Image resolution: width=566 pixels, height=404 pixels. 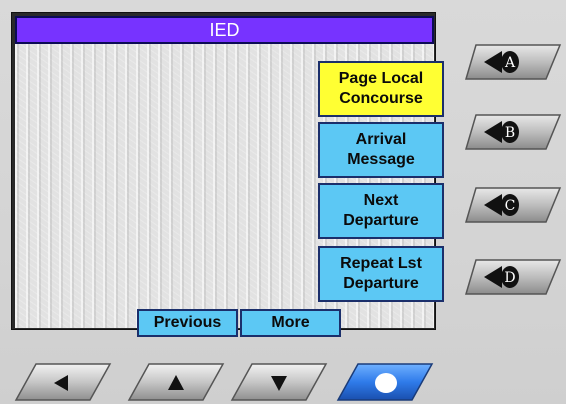 What do you see at coordinates (510, 206) in the screenshot?
I see `svg-text: C` at bounding box center [510, 206].